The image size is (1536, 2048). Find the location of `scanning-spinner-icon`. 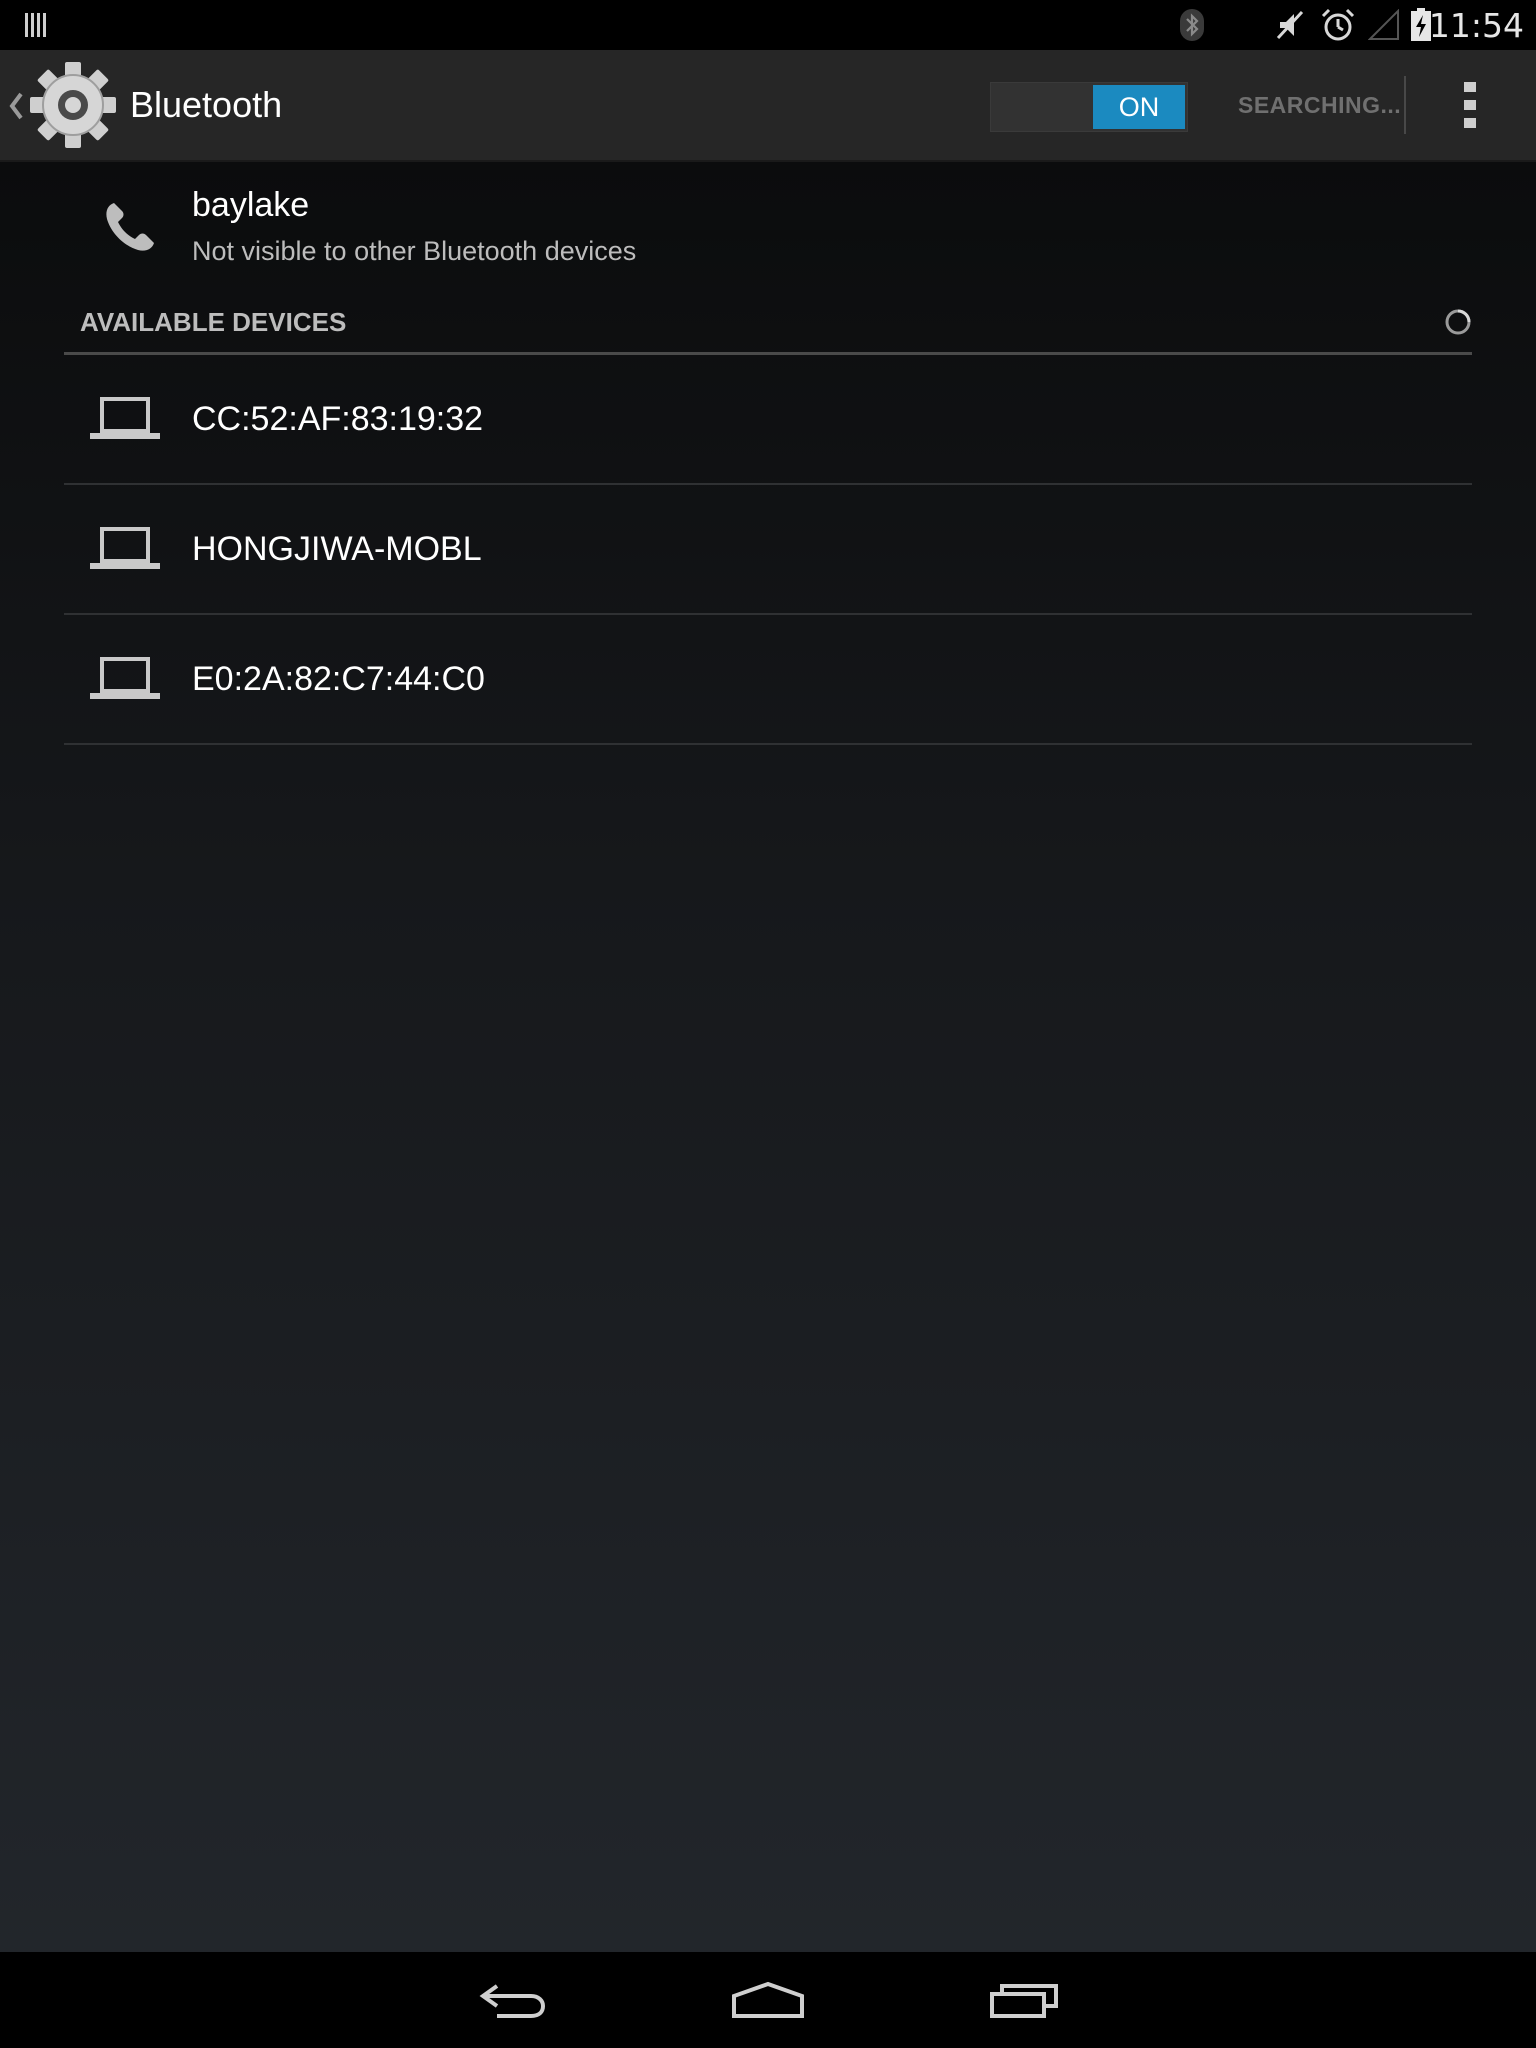

scanning-spinner-icon is located at coordinates (1458, 322).